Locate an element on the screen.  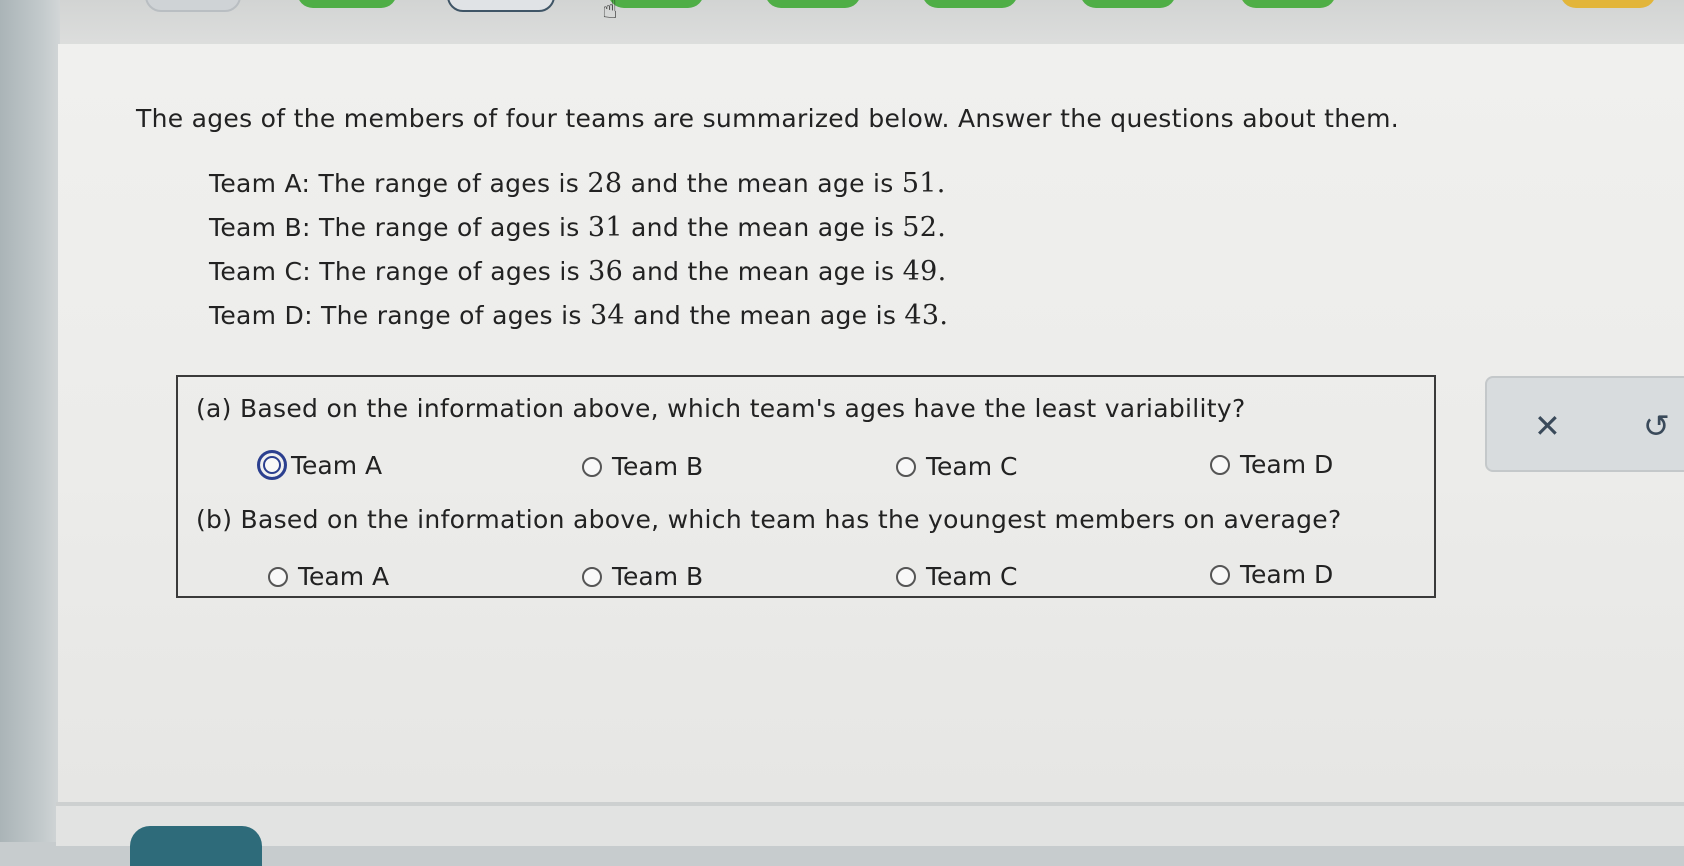
mean-value: 49 is located at coordinates (920, 271).